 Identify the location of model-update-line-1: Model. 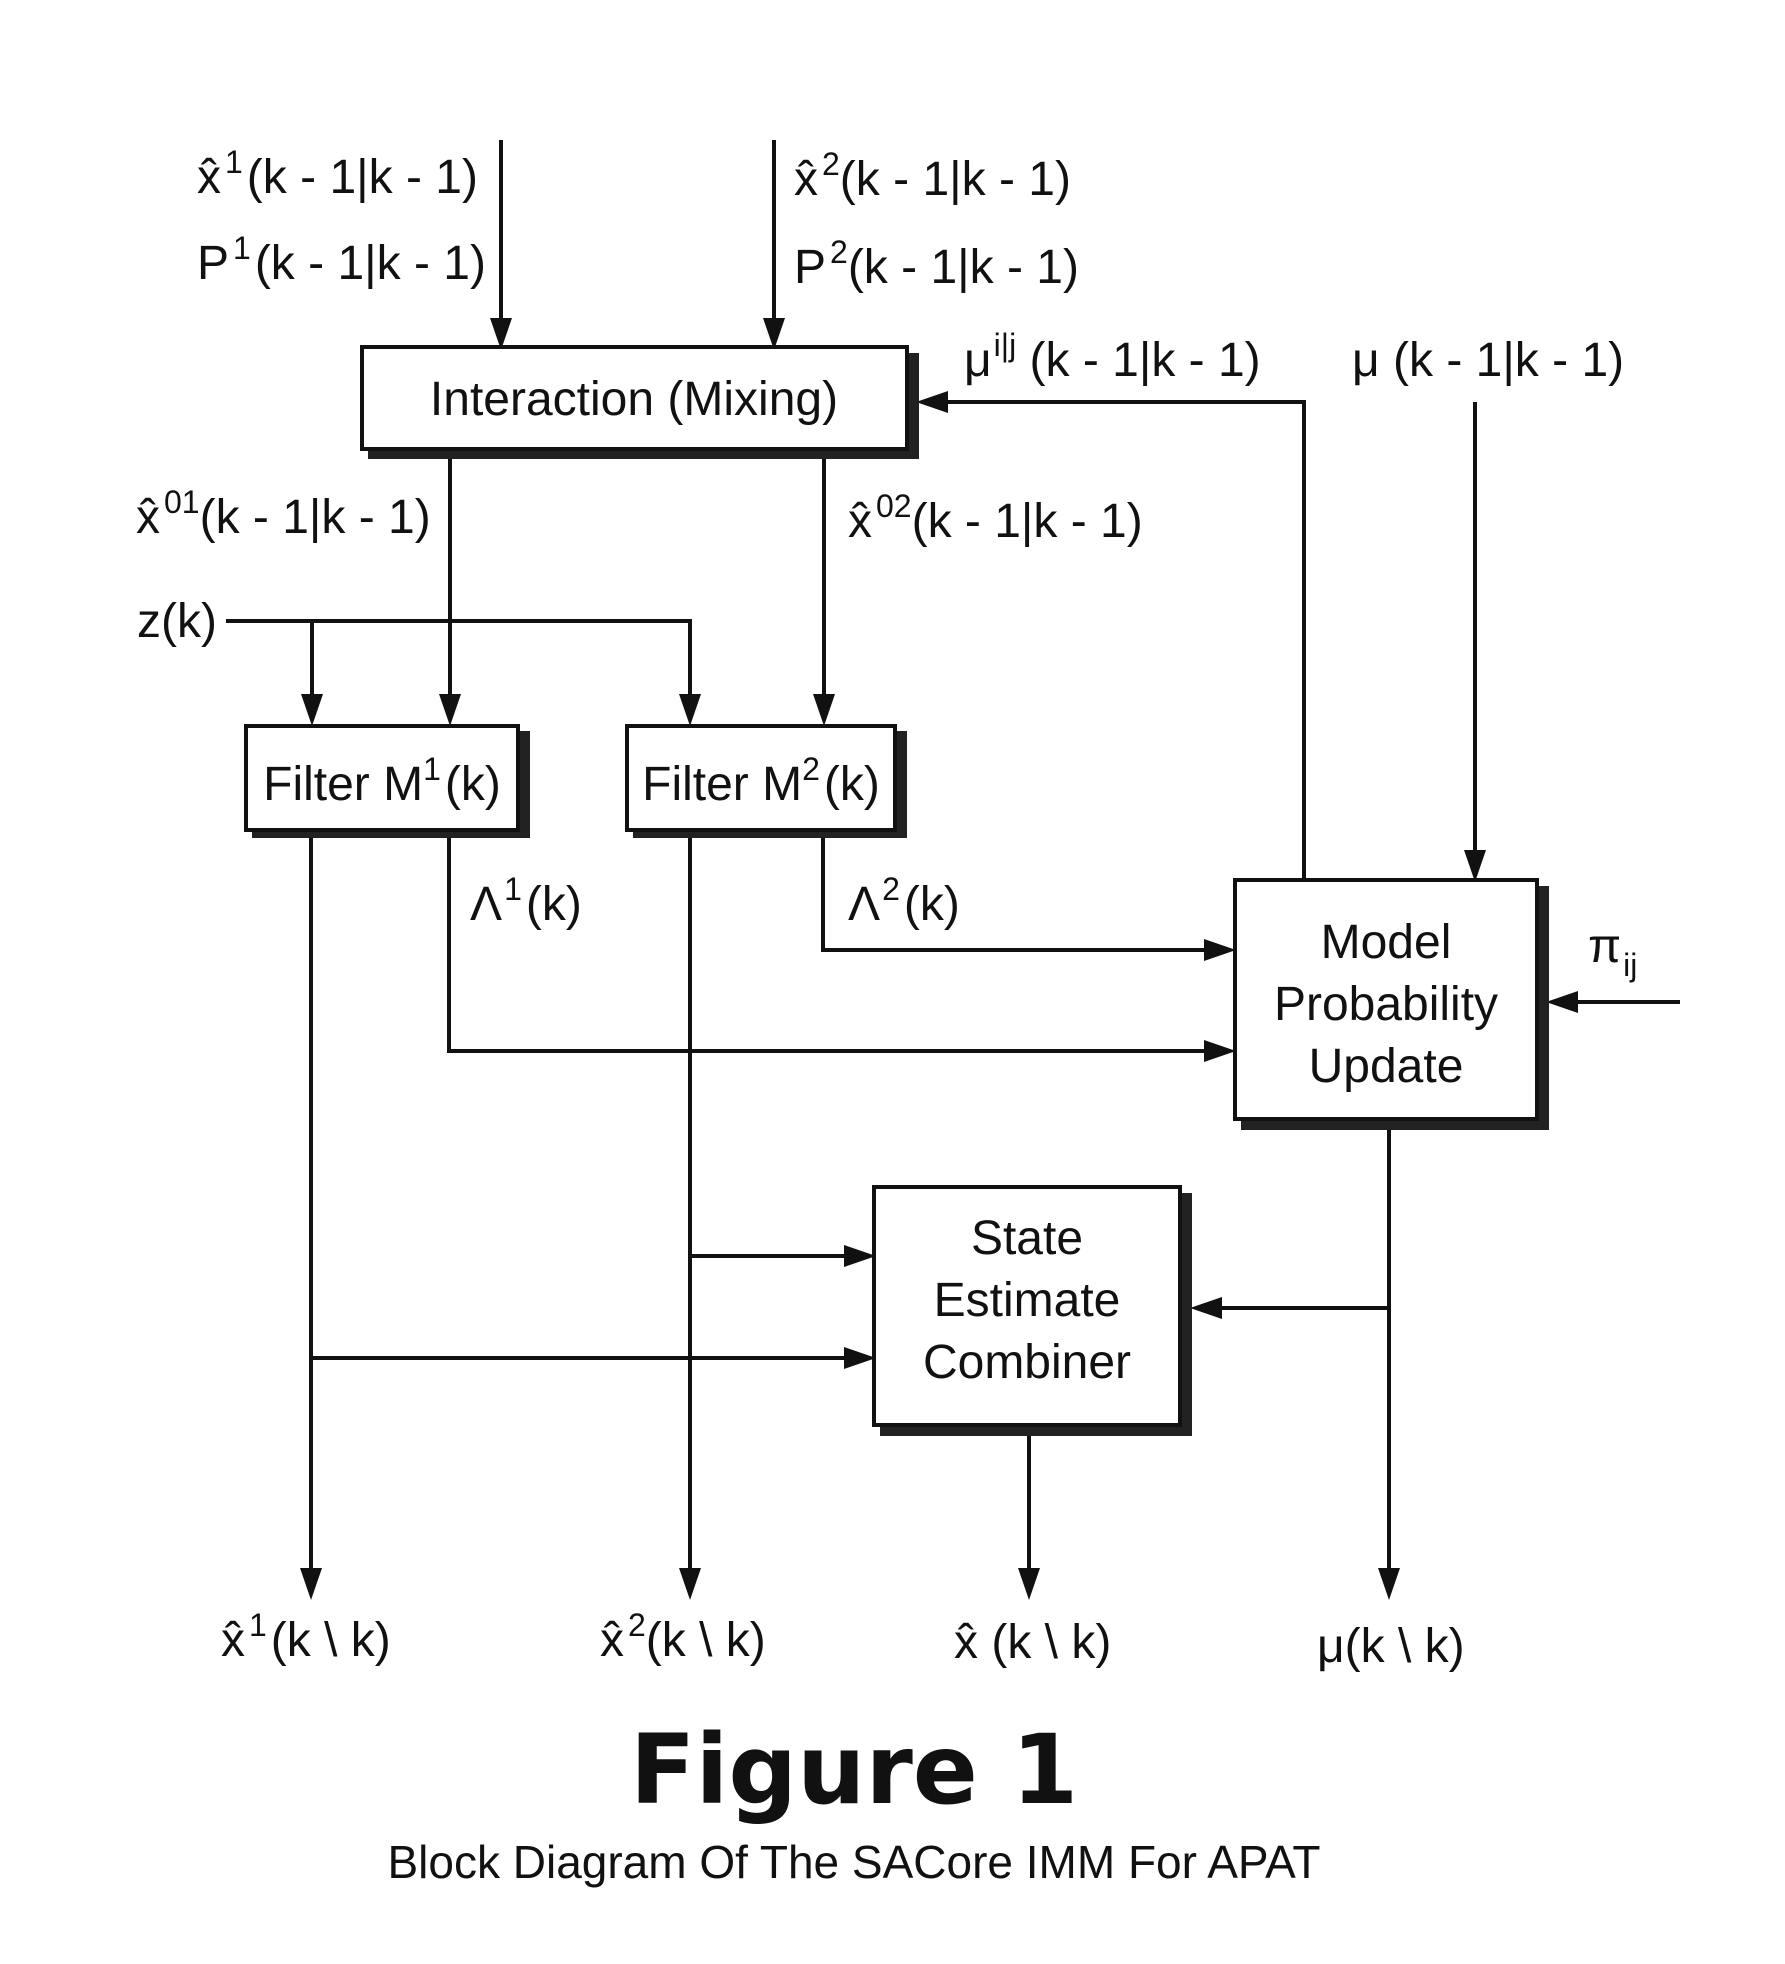
(1386, 942).